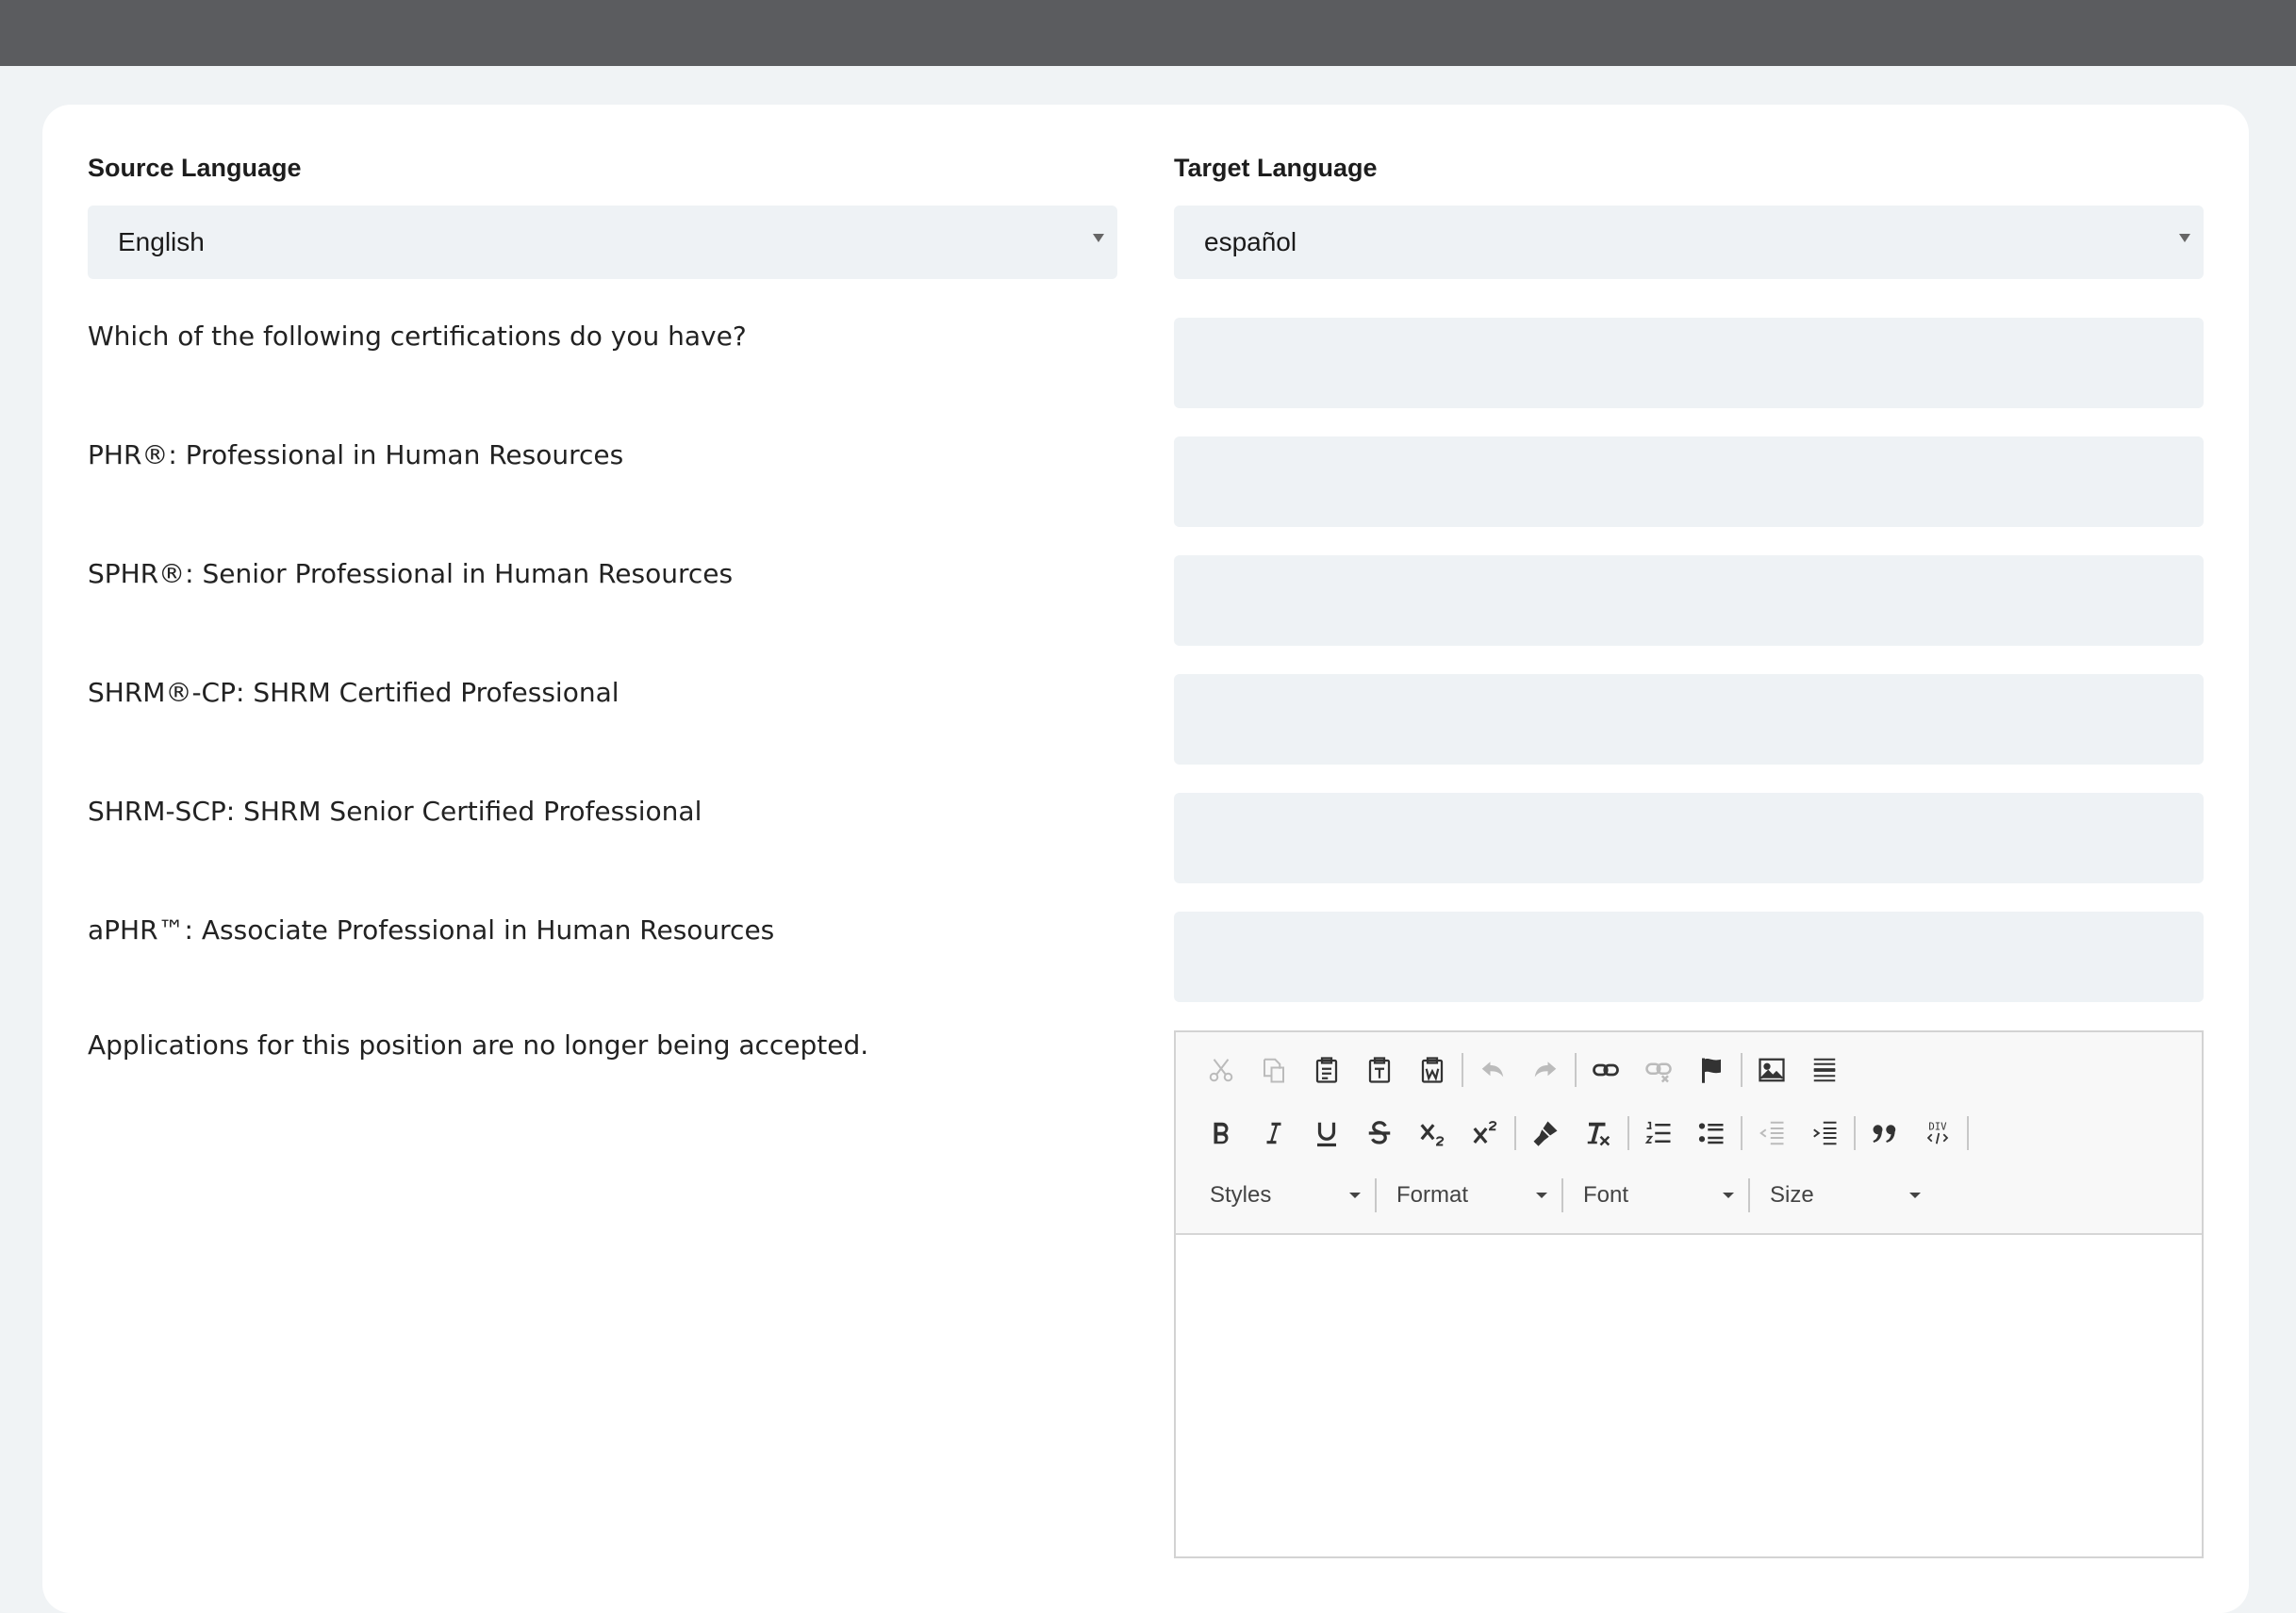 The height and width of the screenshot is (1613, 2296). What do you see at coordinates (1605, 1070) in the screenshot?
I see `link-icon` at bounding box center [1605, 1070].